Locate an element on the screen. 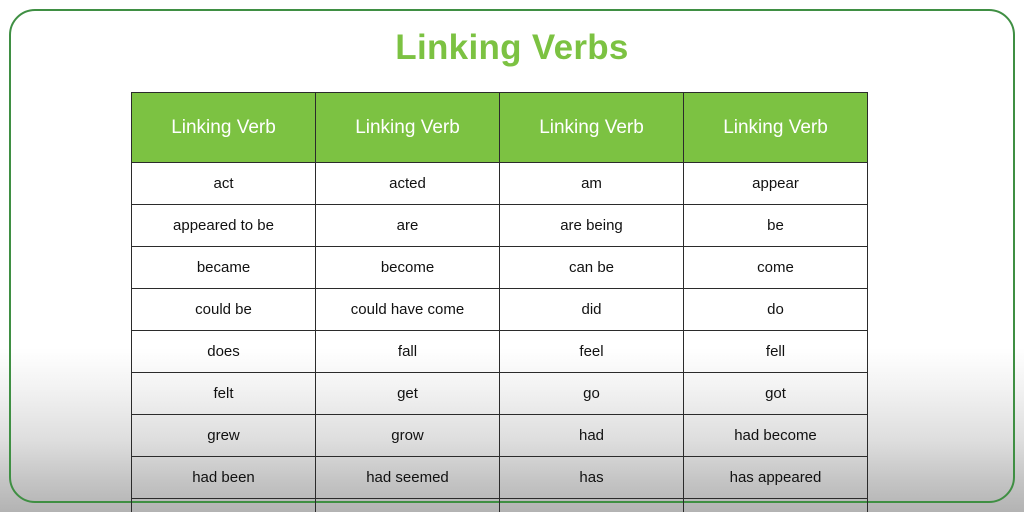 Image resolution: width=1024 pixels, height=512 pixels. table-cell: do is located at coordinates (775, 309).